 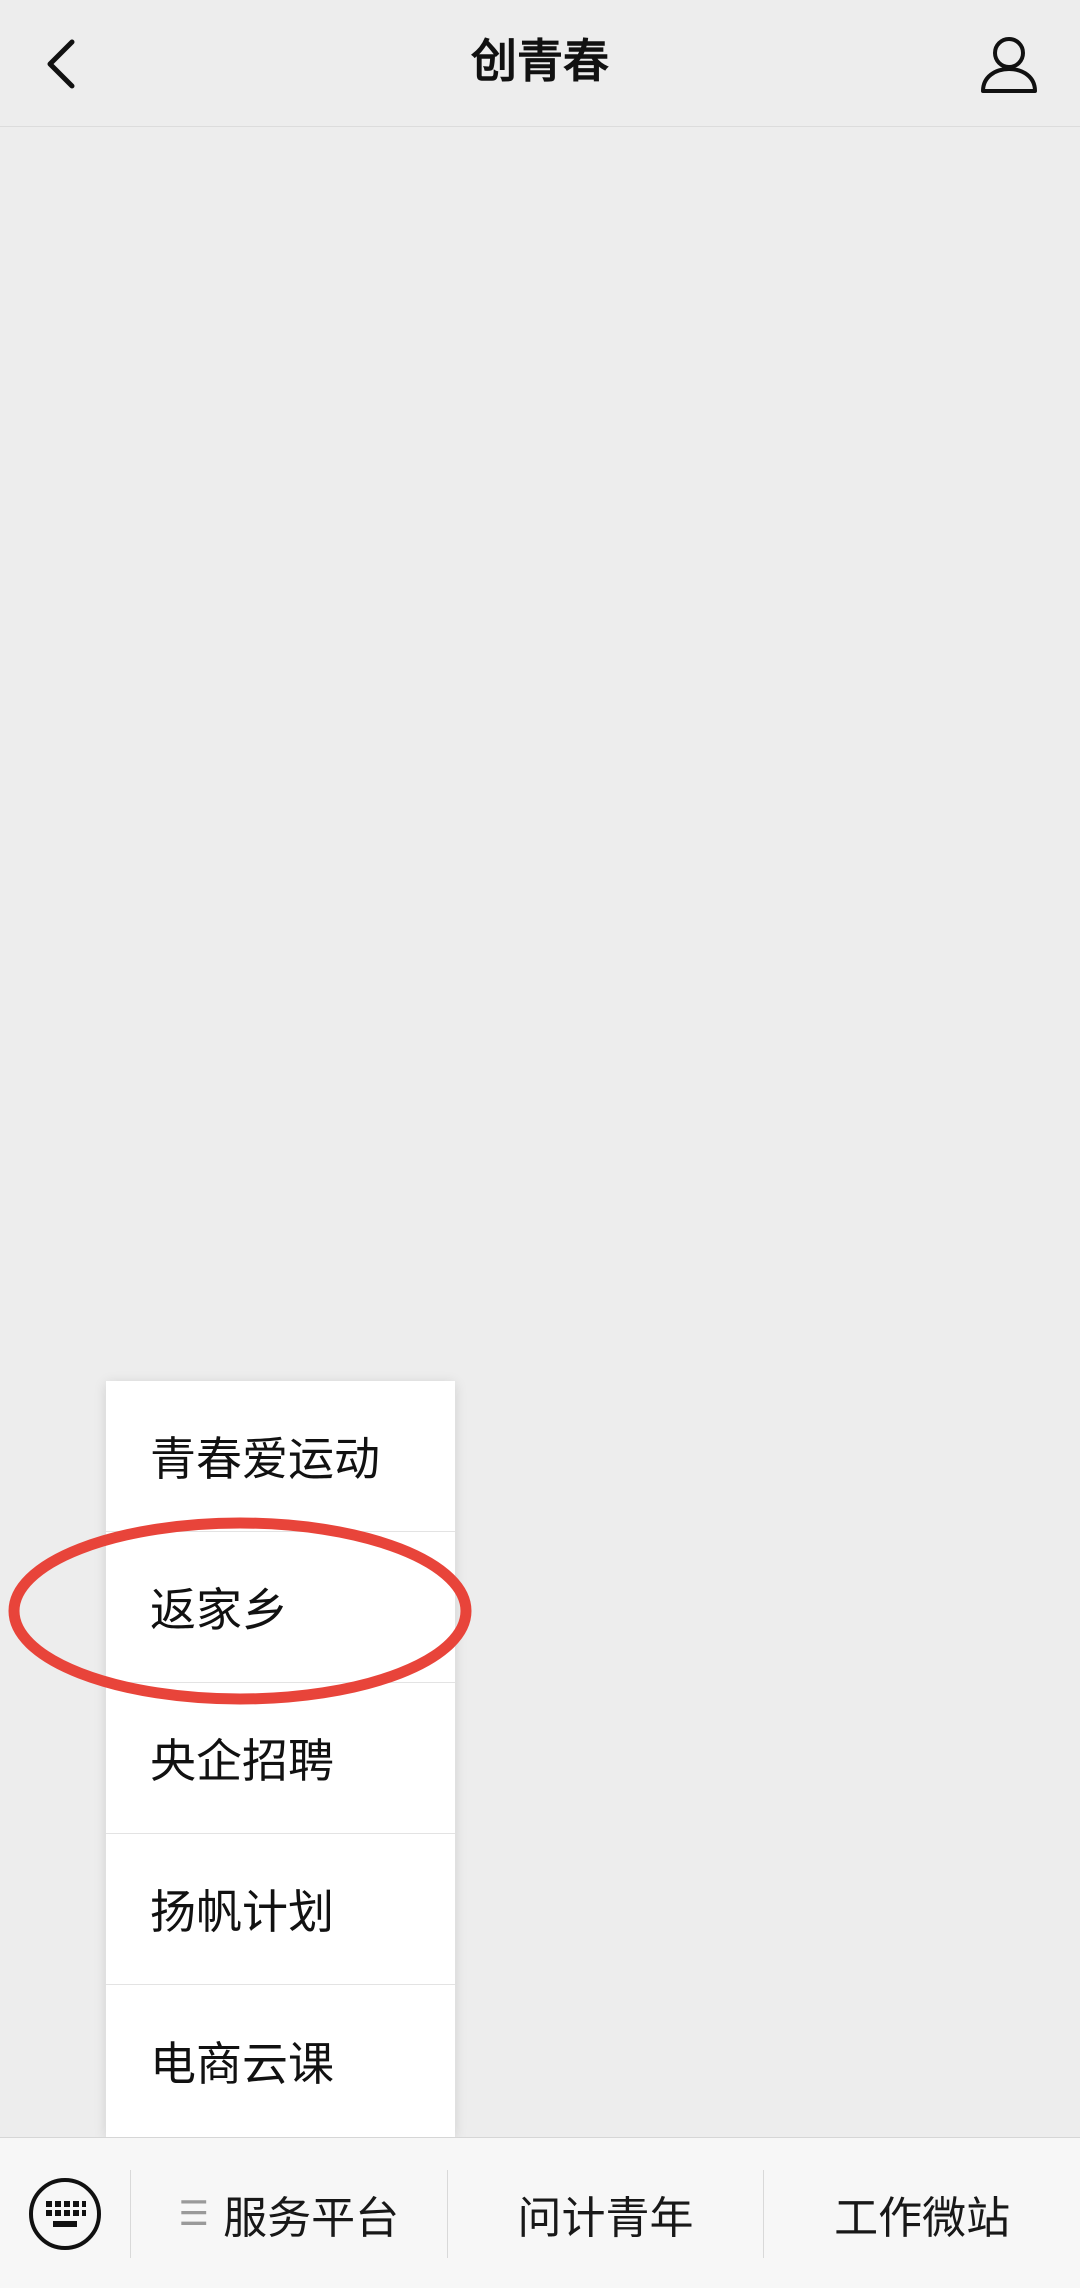 What do you see at coordinates (311, 2218) in the screenshot?
I see `tab-label: 服务平台` at bounding box center [311, 2218].